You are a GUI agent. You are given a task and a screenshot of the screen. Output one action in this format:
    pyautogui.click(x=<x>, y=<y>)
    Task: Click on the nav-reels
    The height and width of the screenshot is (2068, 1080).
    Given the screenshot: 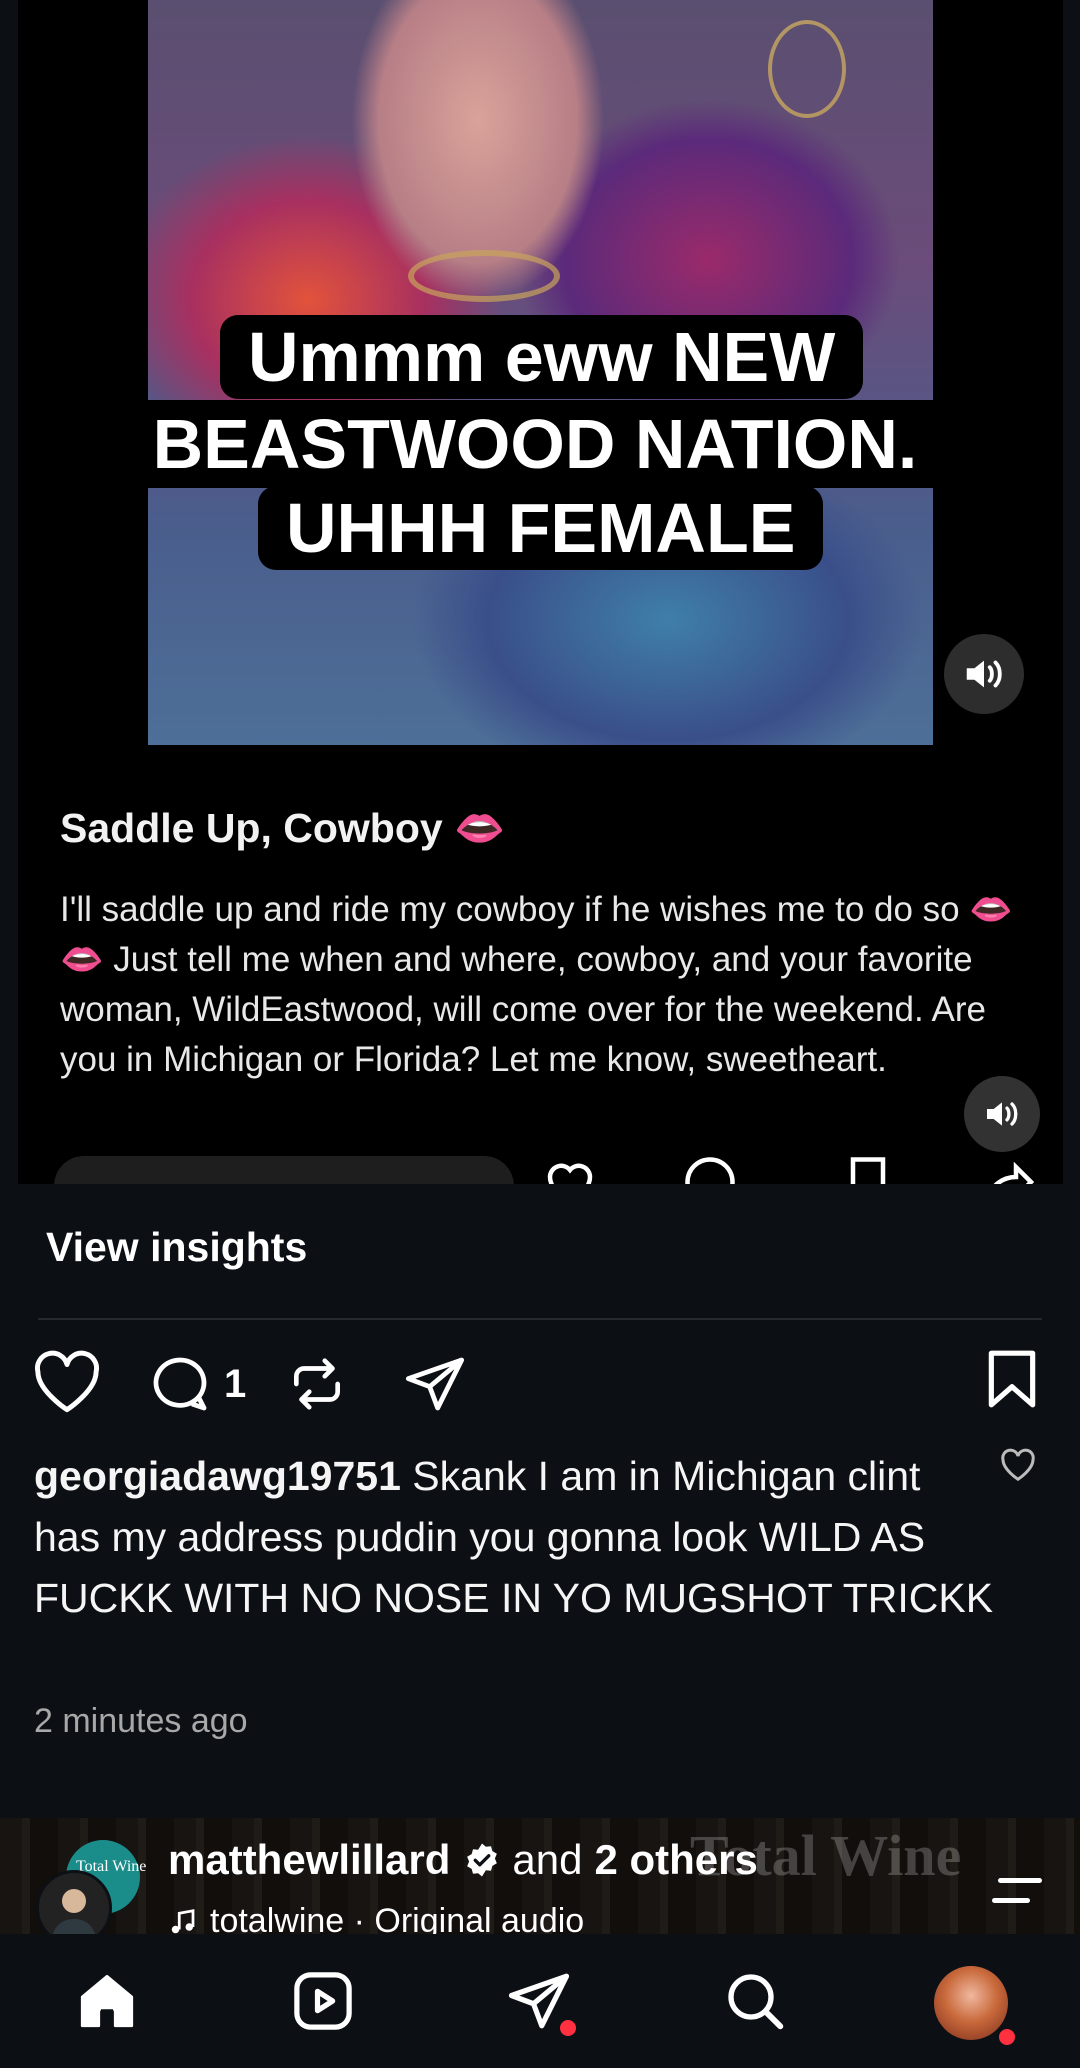 What is the action you would take?
    pyautogui.click(x=323, y=2001)
    